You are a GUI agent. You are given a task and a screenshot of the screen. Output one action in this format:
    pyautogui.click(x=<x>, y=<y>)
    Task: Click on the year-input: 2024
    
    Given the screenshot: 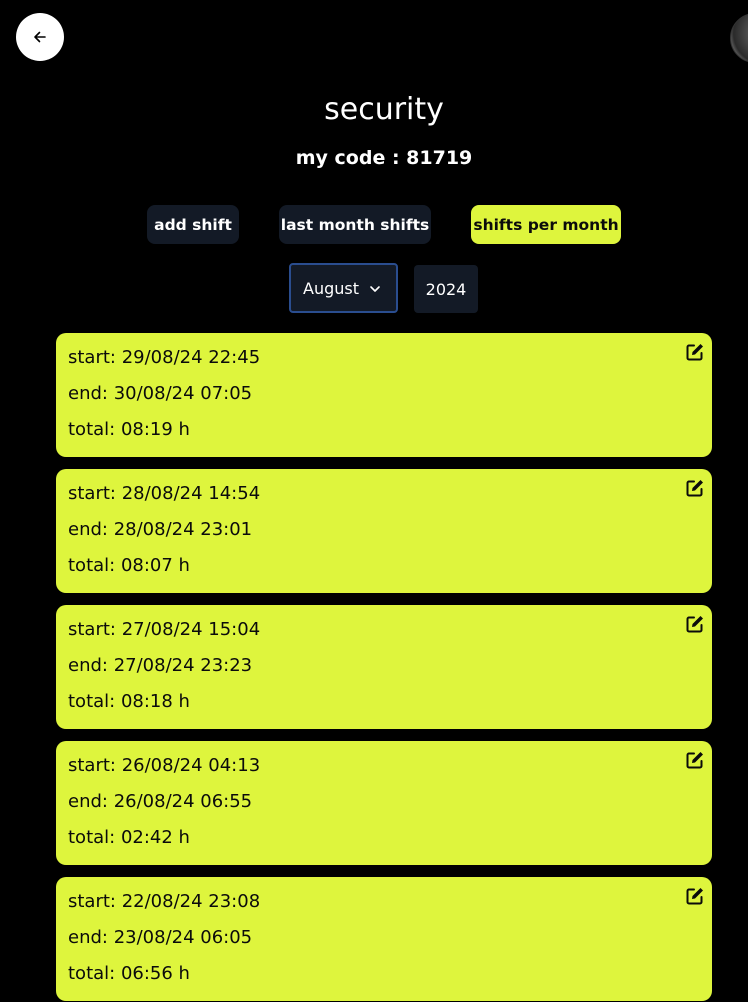 What is the action you would take?
    pyautogui.click(x=446, y=289)
    